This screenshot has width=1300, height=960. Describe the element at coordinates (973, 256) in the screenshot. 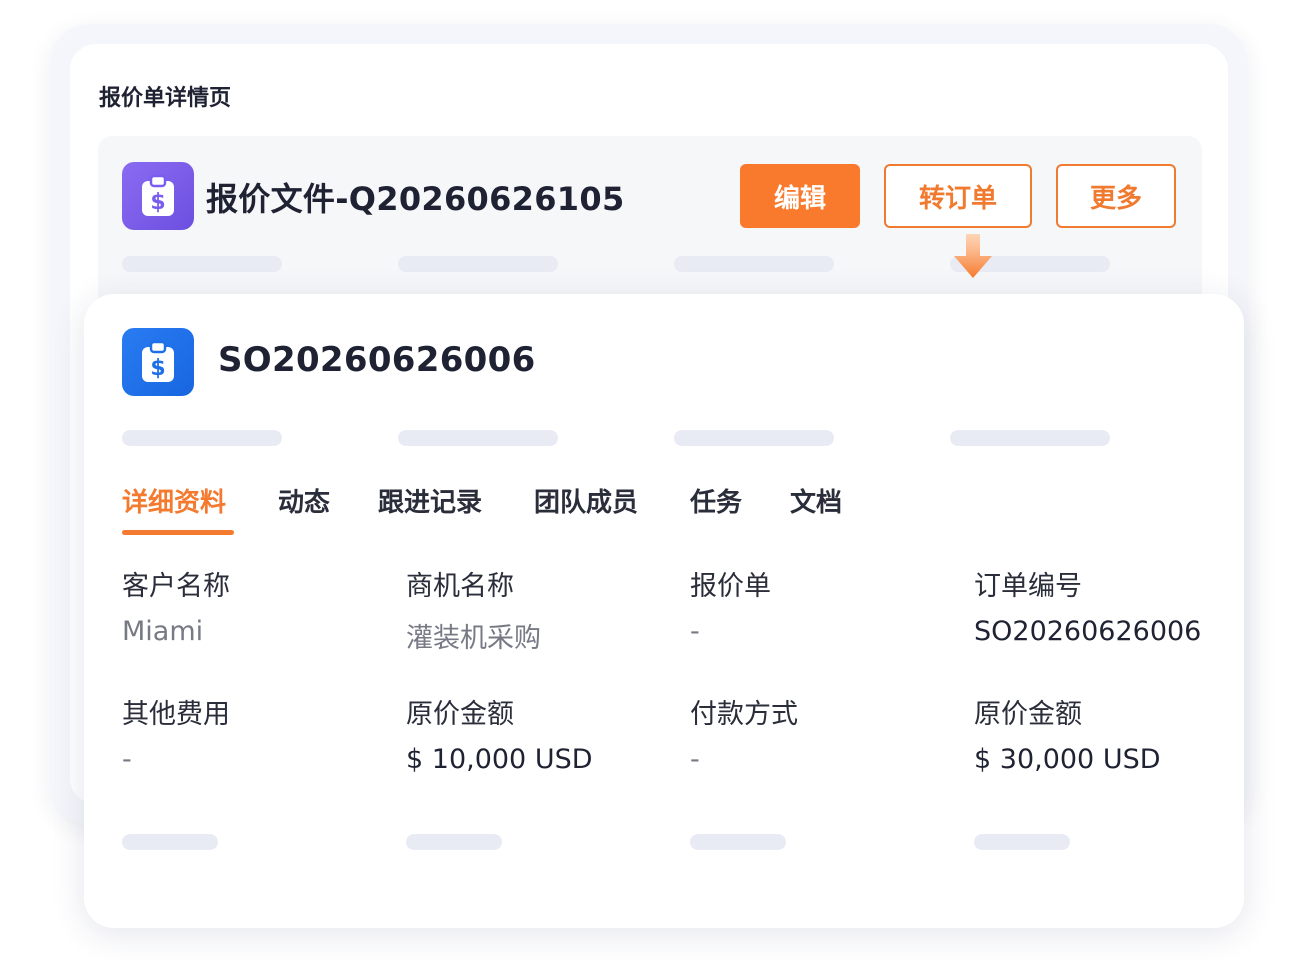

I see `arrow-down-icon` at that location.